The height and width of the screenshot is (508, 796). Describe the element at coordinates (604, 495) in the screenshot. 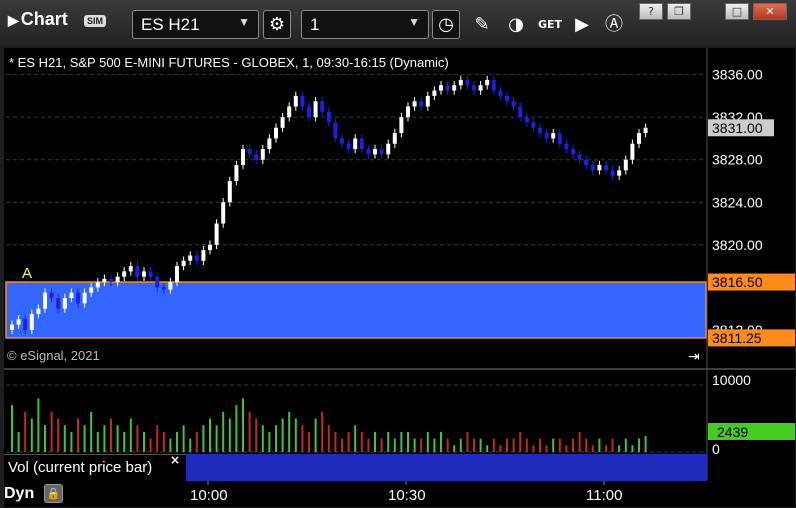

I see `time-tick-label: 11:00` at that location.